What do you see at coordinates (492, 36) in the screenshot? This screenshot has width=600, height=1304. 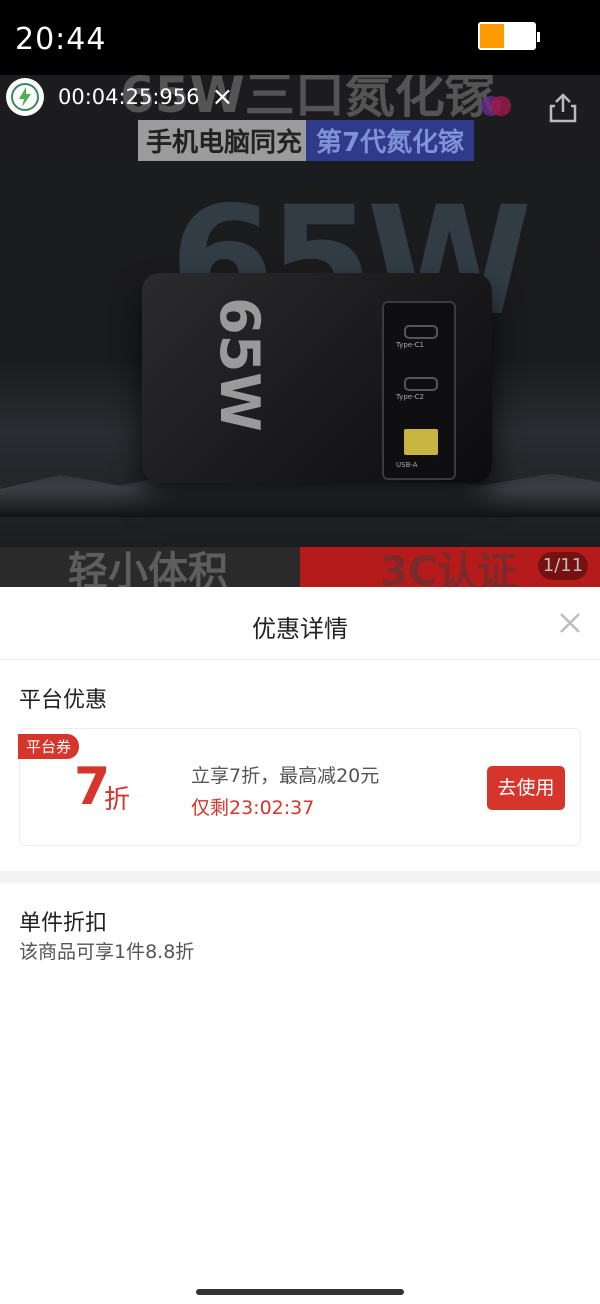 I see `battery-level-fill` at bounding box center [492, 36].